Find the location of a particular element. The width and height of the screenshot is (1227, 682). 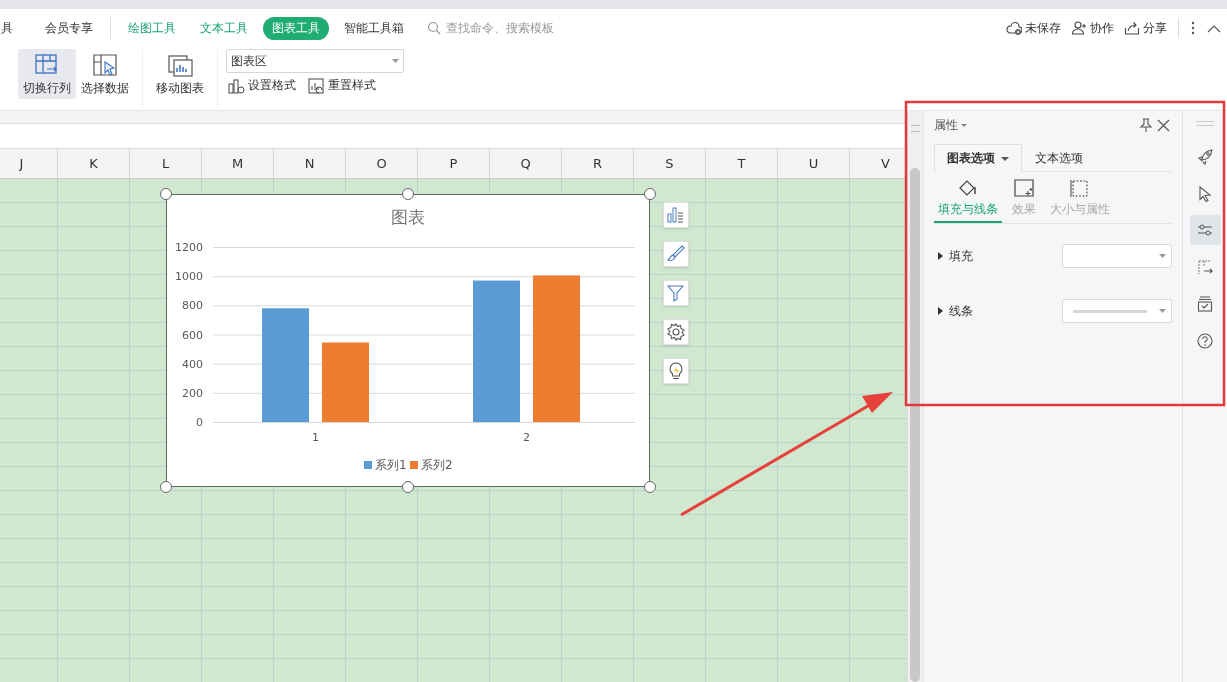

drag-handle is located at coordinates (1205, 123).